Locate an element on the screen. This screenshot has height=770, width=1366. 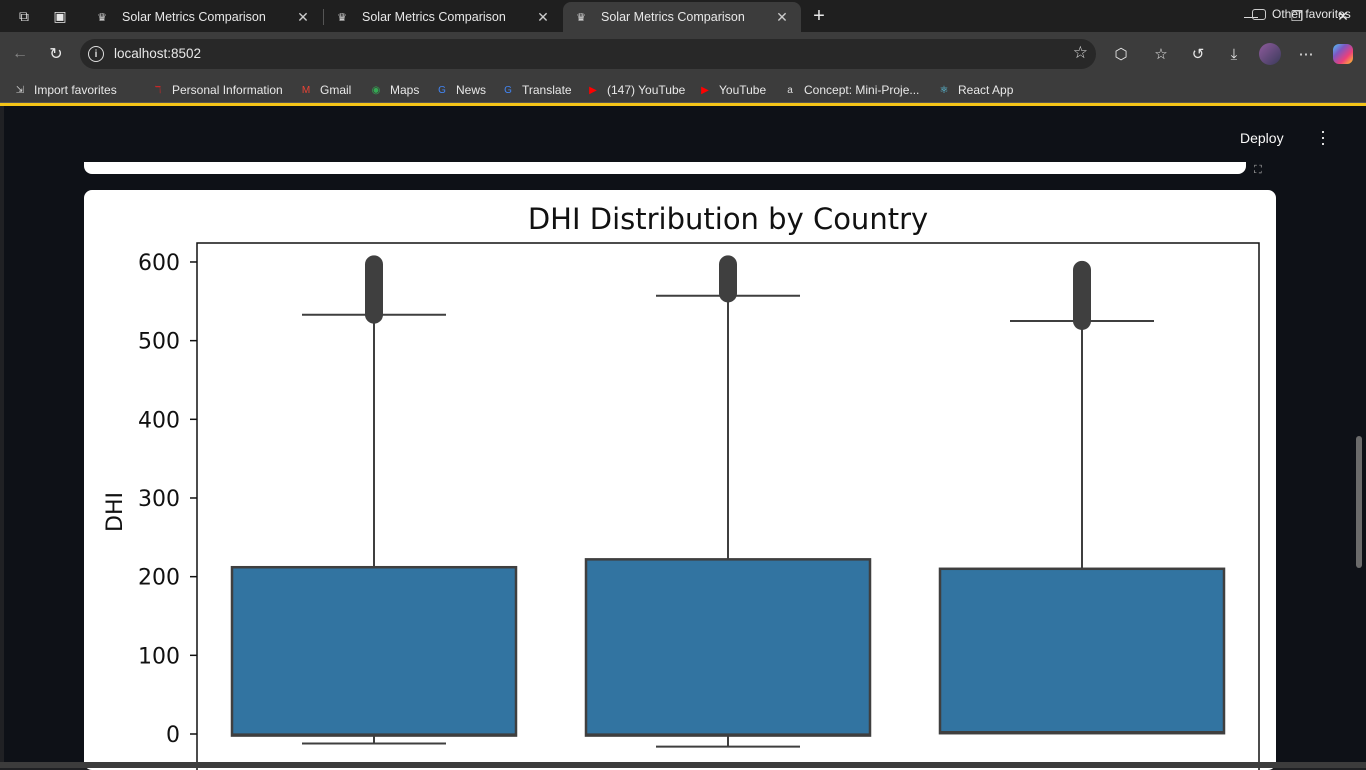
new-tab-icon: + is located at coordinates (819, 16).